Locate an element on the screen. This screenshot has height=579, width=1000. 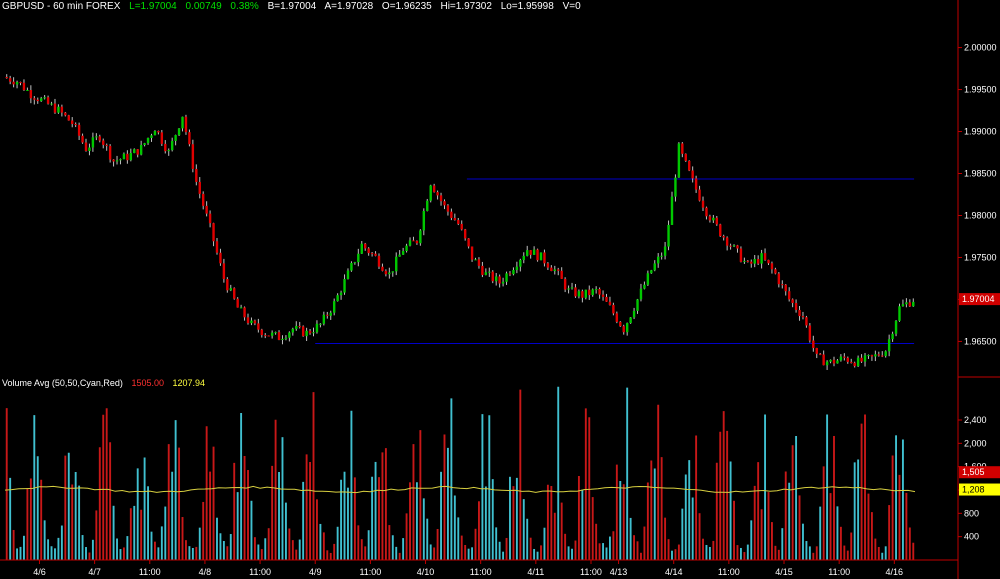
volume-tick-label: 400 is located at coordinates (971, 537).